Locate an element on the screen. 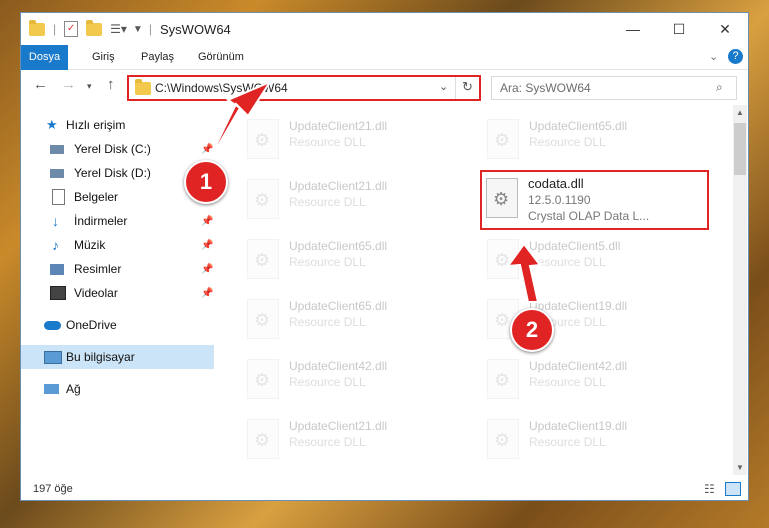 The image size is (769, 528). search-input: Ara: SysWOW64 ⌕ is located at coordinates (614, 88).